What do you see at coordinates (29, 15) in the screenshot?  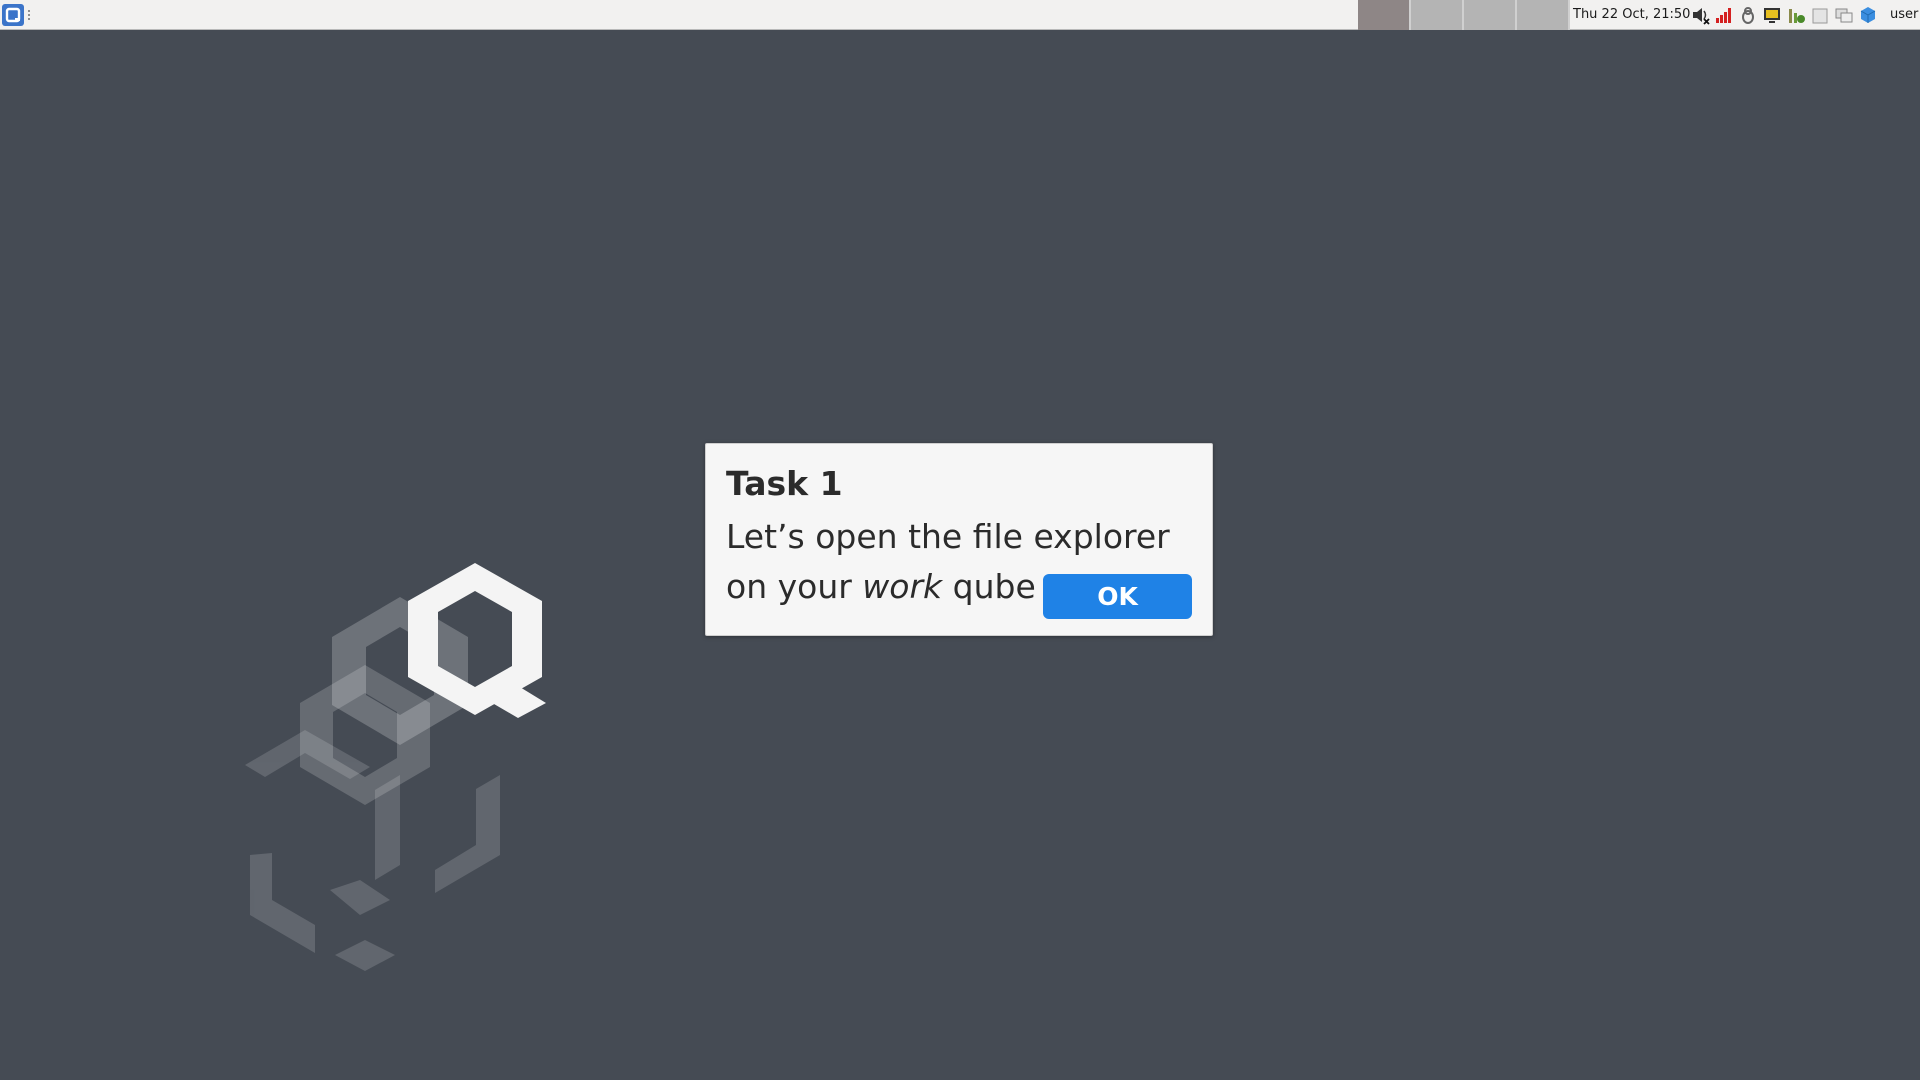 I see `panel-grip` at bounding box center [29, 15].